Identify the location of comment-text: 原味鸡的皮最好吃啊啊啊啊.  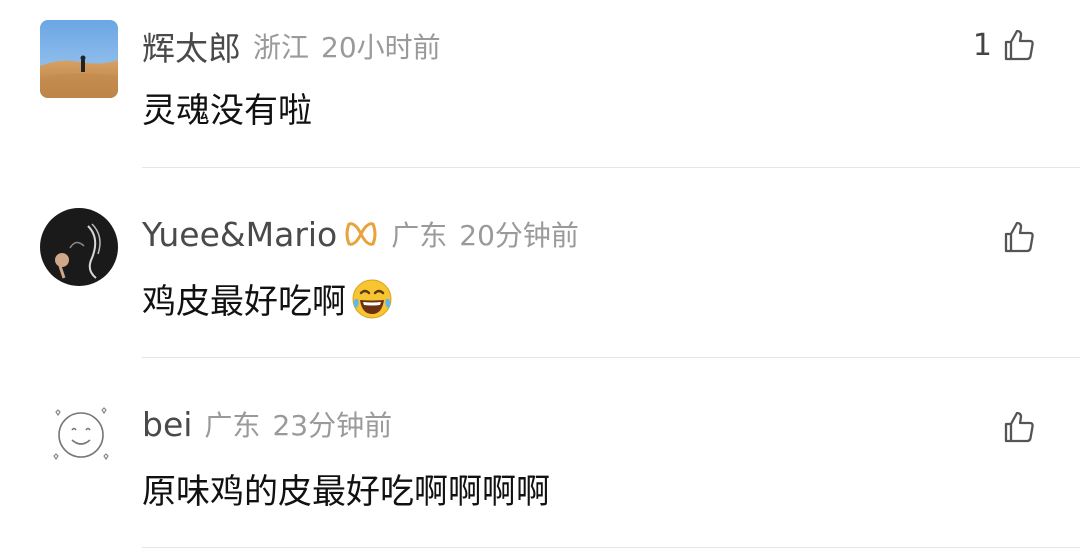
(346, 488).